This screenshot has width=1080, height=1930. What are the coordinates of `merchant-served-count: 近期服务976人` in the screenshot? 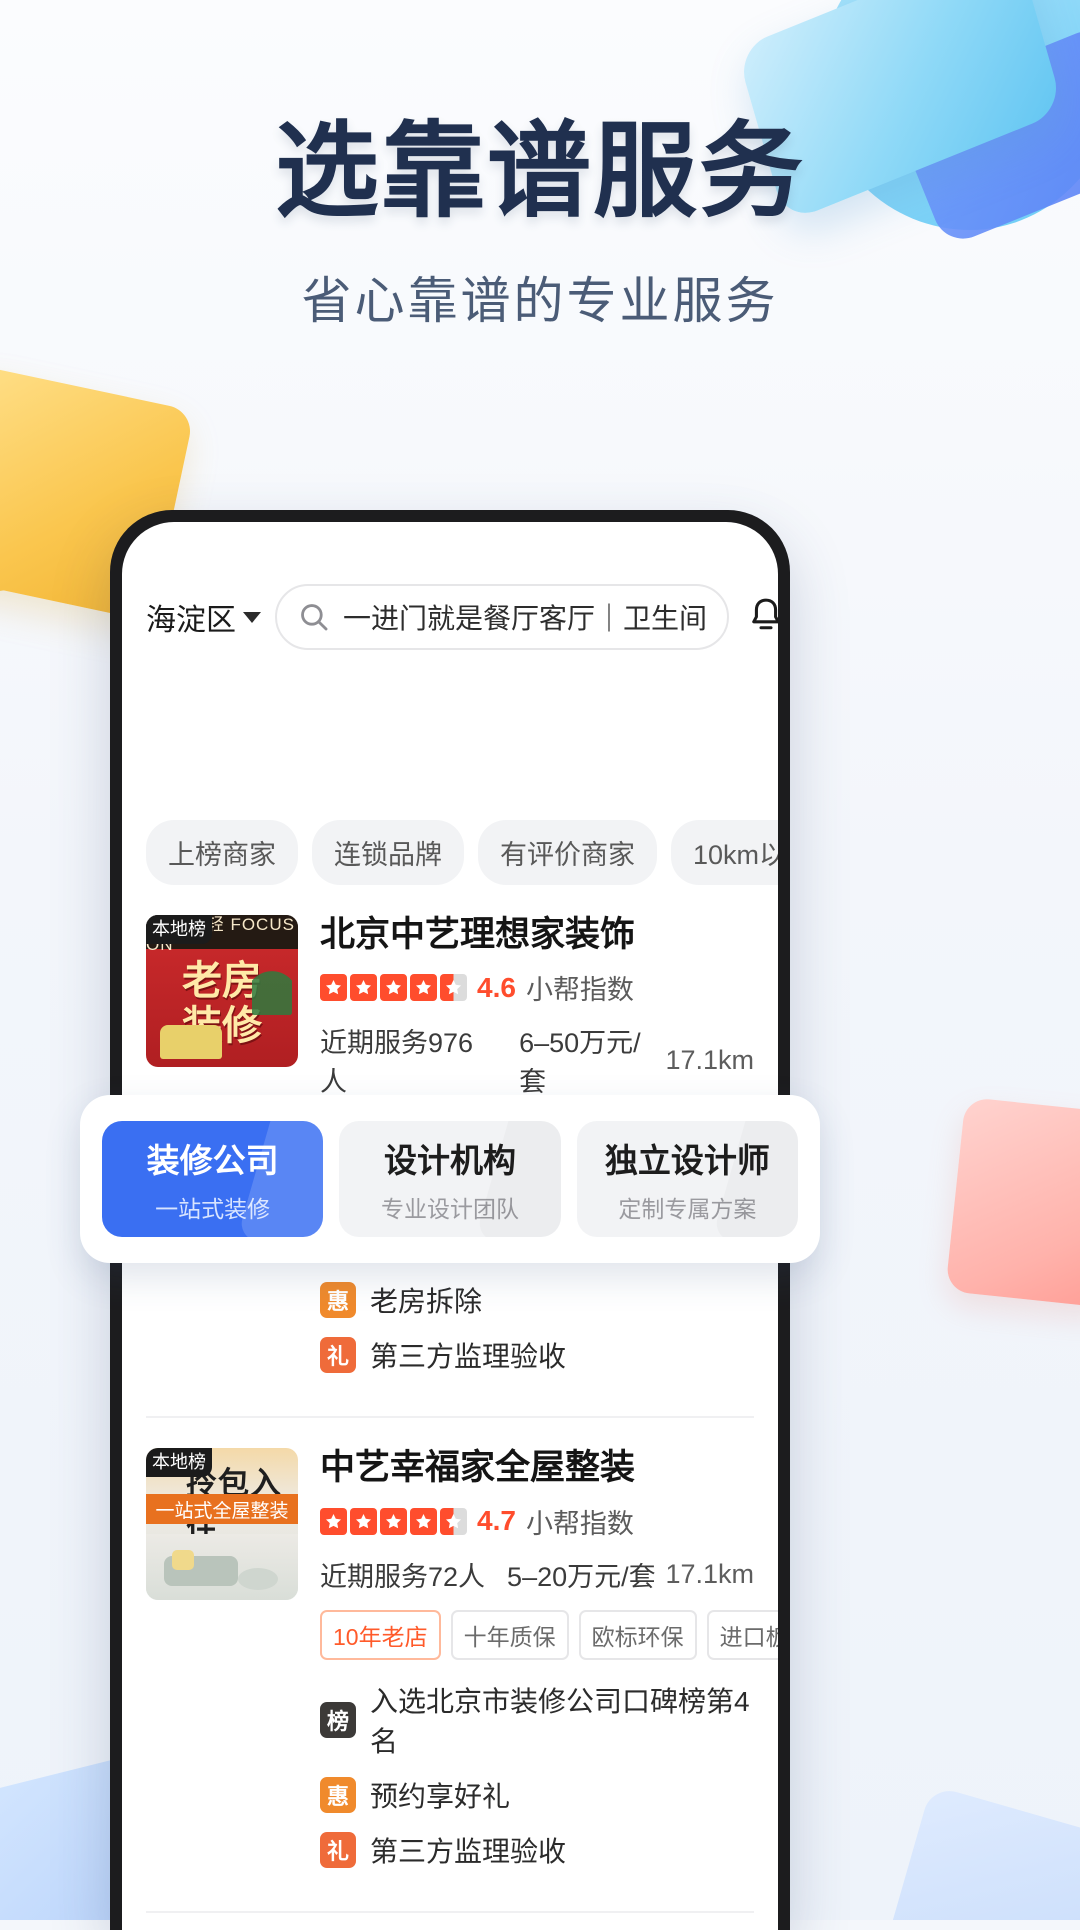 It's located at (408, 1060).